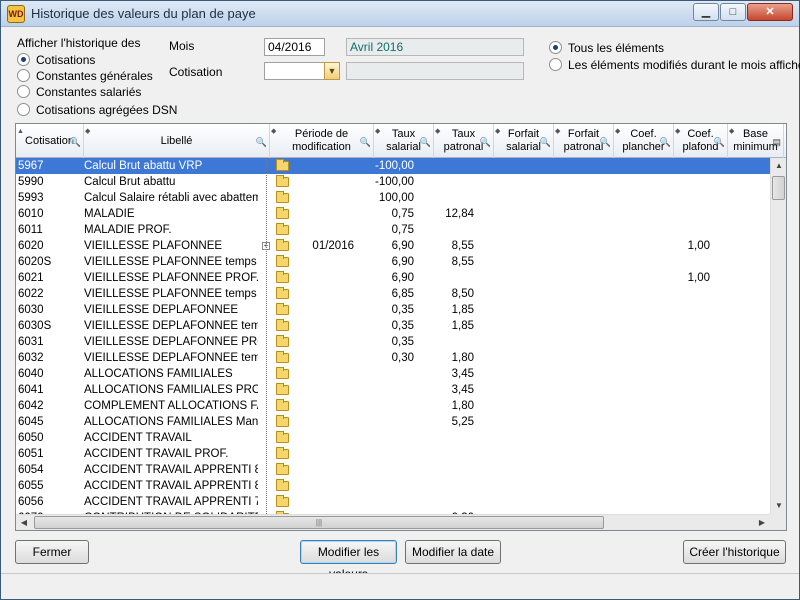  I want to click on horizontal-scrollbar: ◀ ||| ▶, so click(393, 522).